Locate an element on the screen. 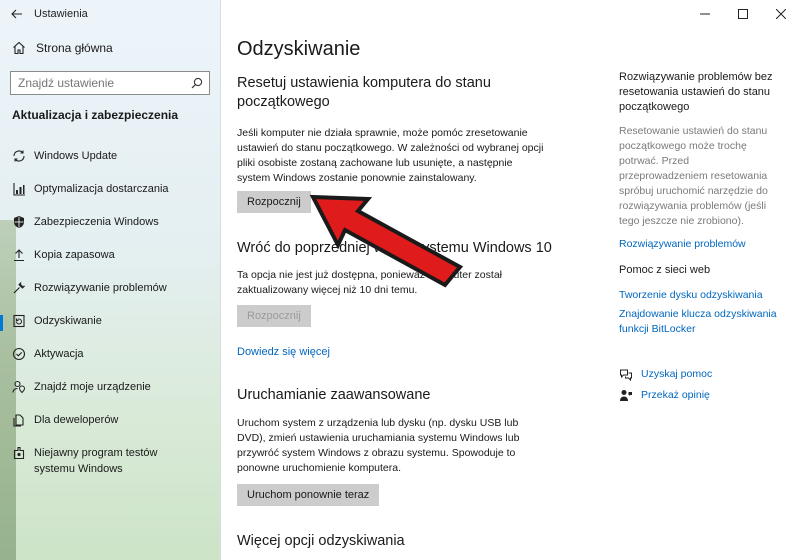 The width and height of the screenshot is (800, 560). sidebar-item-label: Windows Update is located at coordinates (76, 156).